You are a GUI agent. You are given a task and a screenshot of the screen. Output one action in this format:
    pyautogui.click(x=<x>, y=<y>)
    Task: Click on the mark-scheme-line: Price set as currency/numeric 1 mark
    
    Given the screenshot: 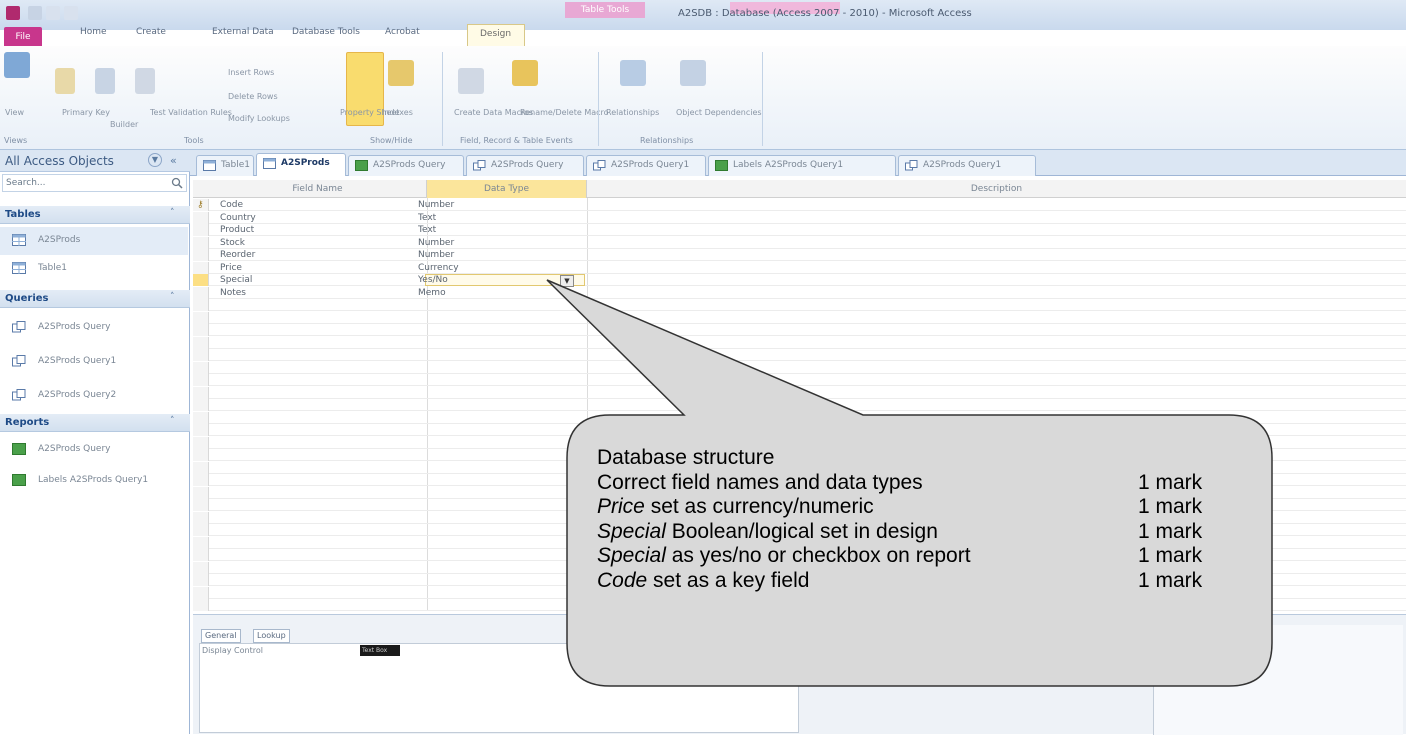 What is the action you would take?
    pyautogui.click(x=927, y=507)
    